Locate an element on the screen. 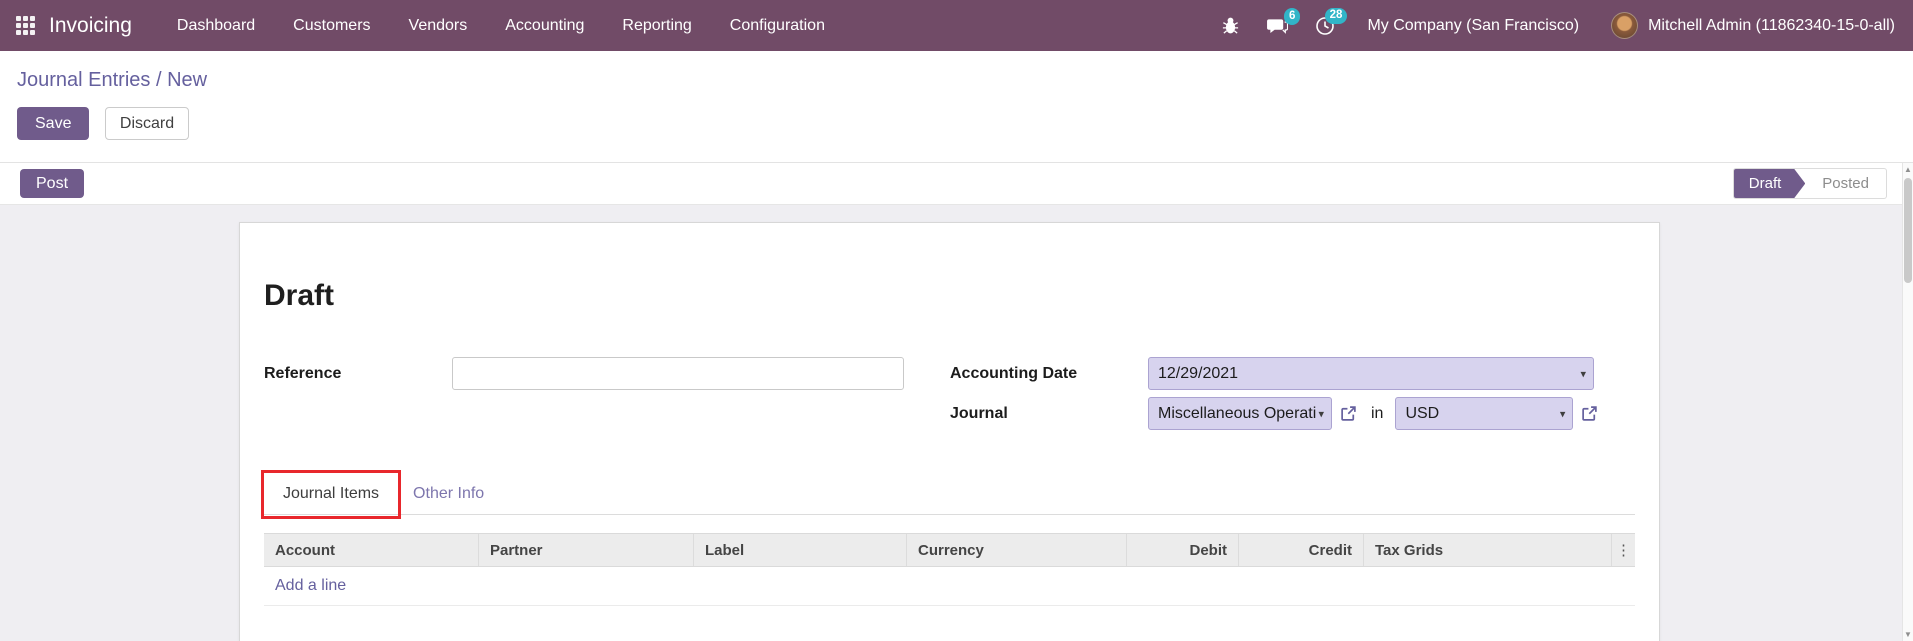 This screenshot has height=641, width=1913. breadcrumb: Journal Entries / New is located at coordinates (965, 80).